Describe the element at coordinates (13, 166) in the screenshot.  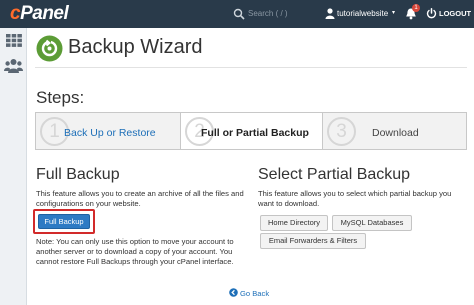
I see `left-sidebar` at that location.